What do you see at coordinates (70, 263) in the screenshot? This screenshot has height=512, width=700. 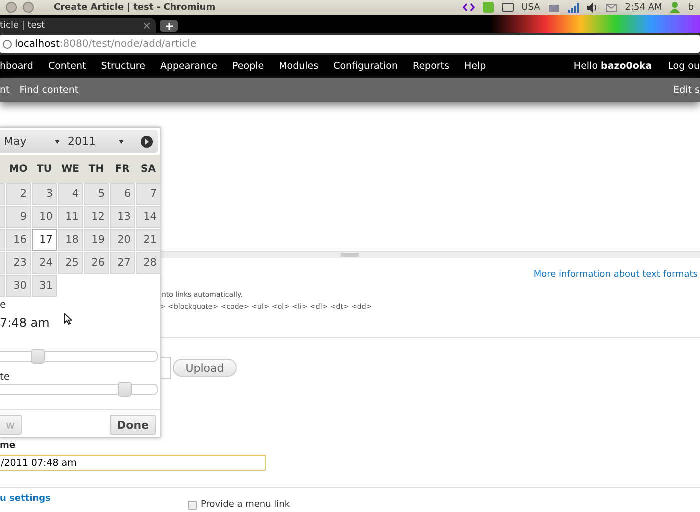 I see `calendar-day: 25` at bounding box center [70, 263].